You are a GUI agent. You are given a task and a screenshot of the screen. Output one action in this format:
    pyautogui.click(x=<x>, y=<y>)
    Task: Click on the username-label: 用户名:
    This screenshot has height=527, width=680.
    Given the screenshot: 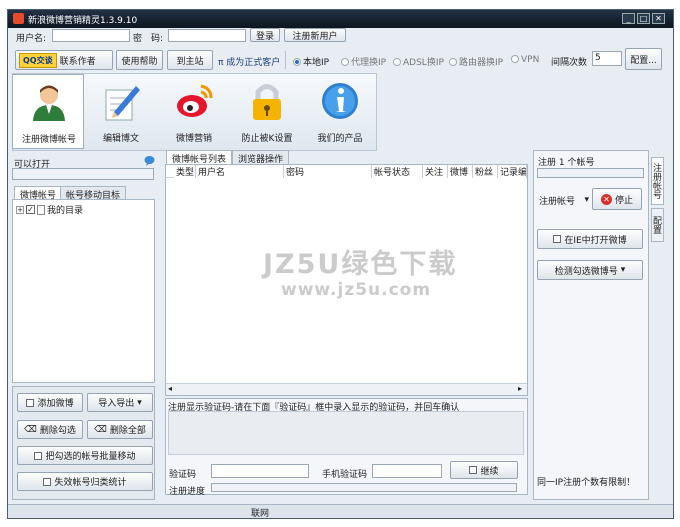 What is the action you would take?
    pyautogui.click(x=31, y=39)
    